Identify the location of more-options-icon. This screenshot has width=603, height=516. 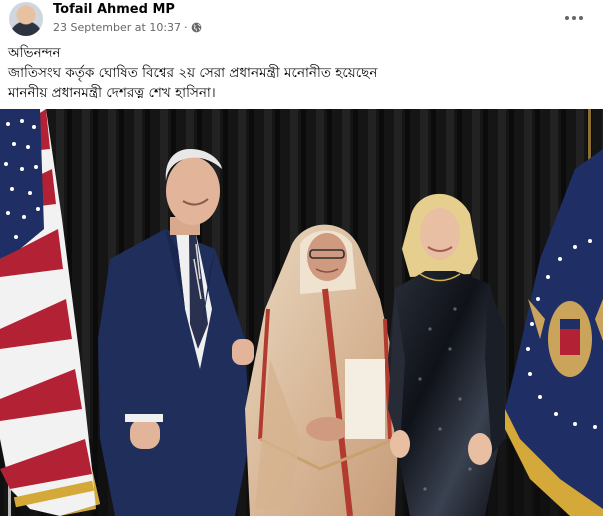
(574, 18).